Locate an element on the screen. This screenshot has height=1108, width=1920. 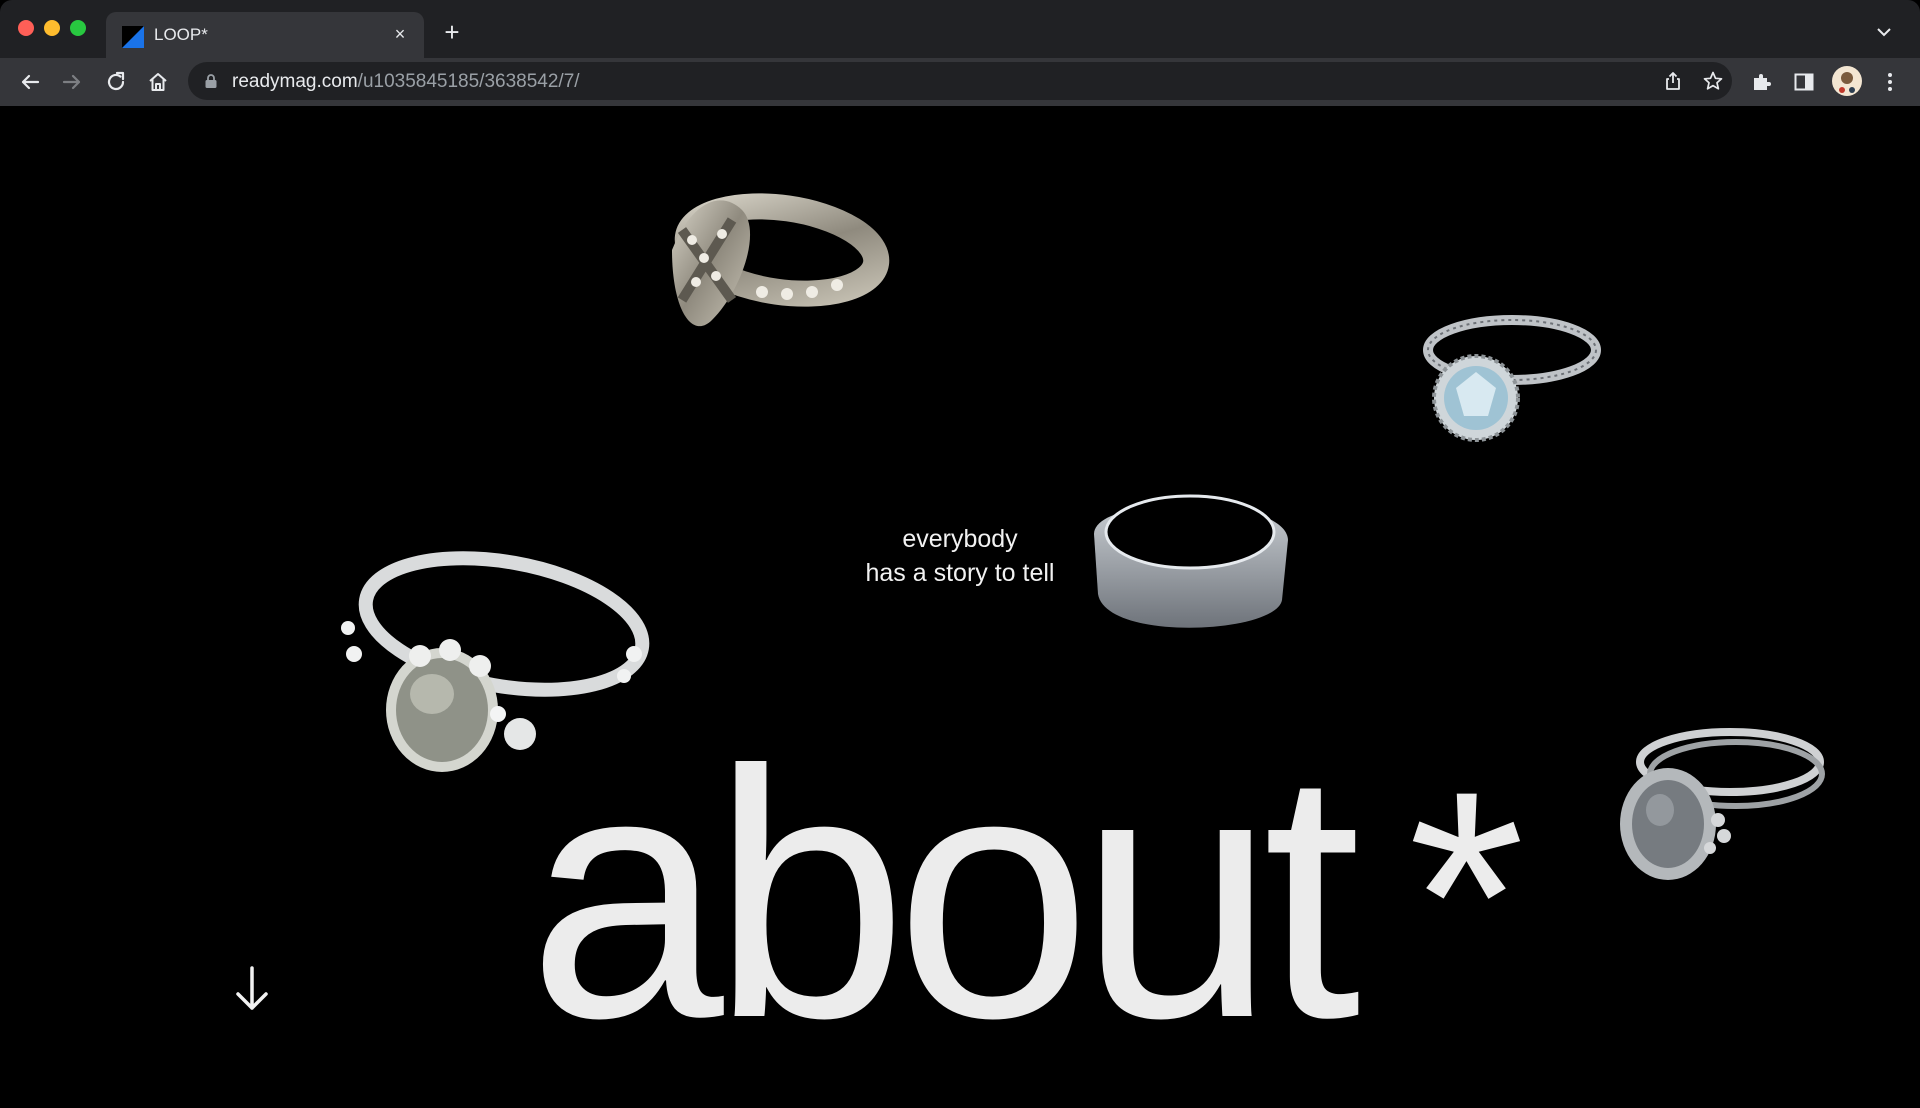
more-menu-icon is located at coordinates (1890, 82).